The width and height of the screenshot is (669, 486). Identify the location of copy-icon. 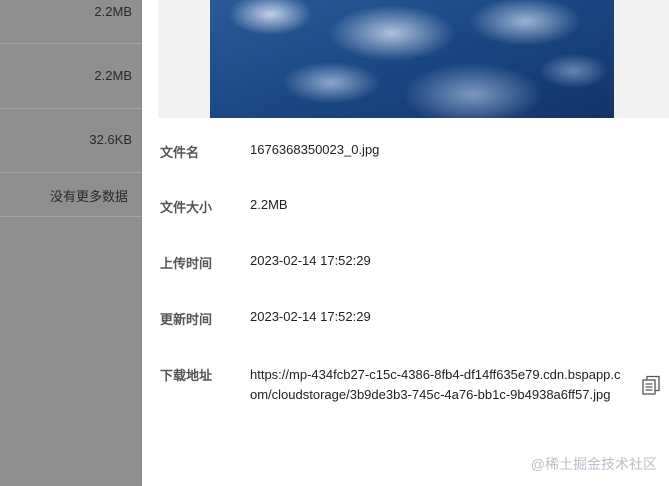
(651, 385).